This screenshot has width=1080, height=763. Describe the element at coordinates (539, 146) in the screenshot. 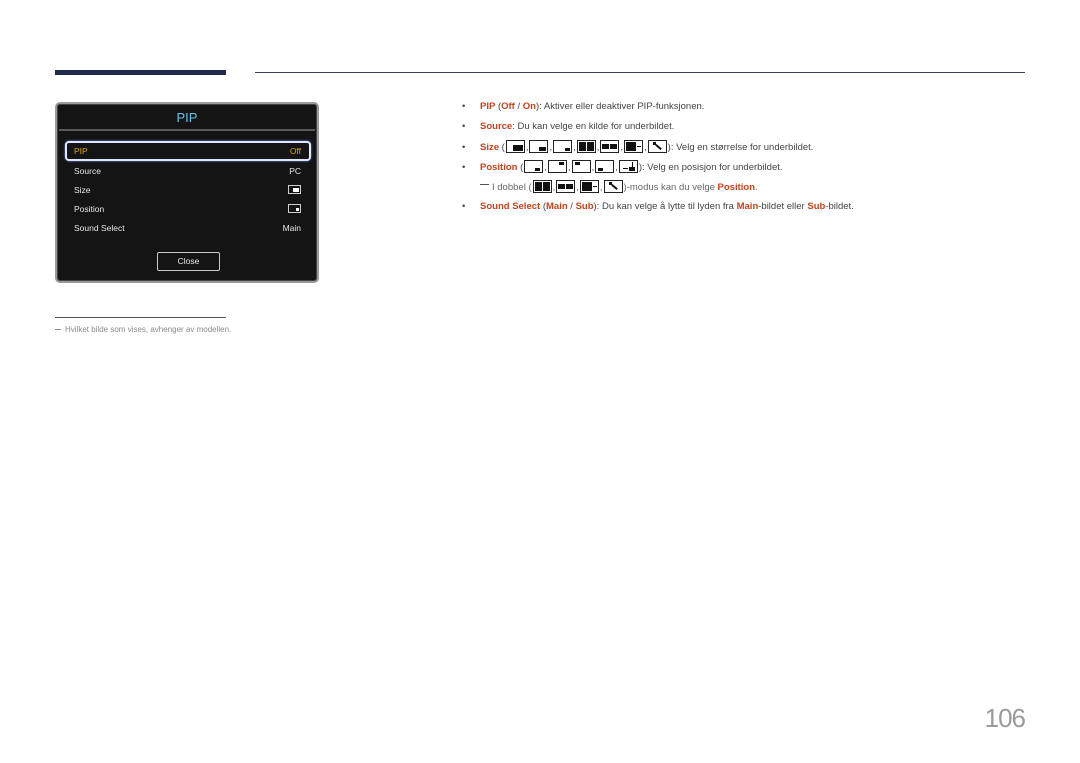

I see `pip-size-medium-icon` at that location.